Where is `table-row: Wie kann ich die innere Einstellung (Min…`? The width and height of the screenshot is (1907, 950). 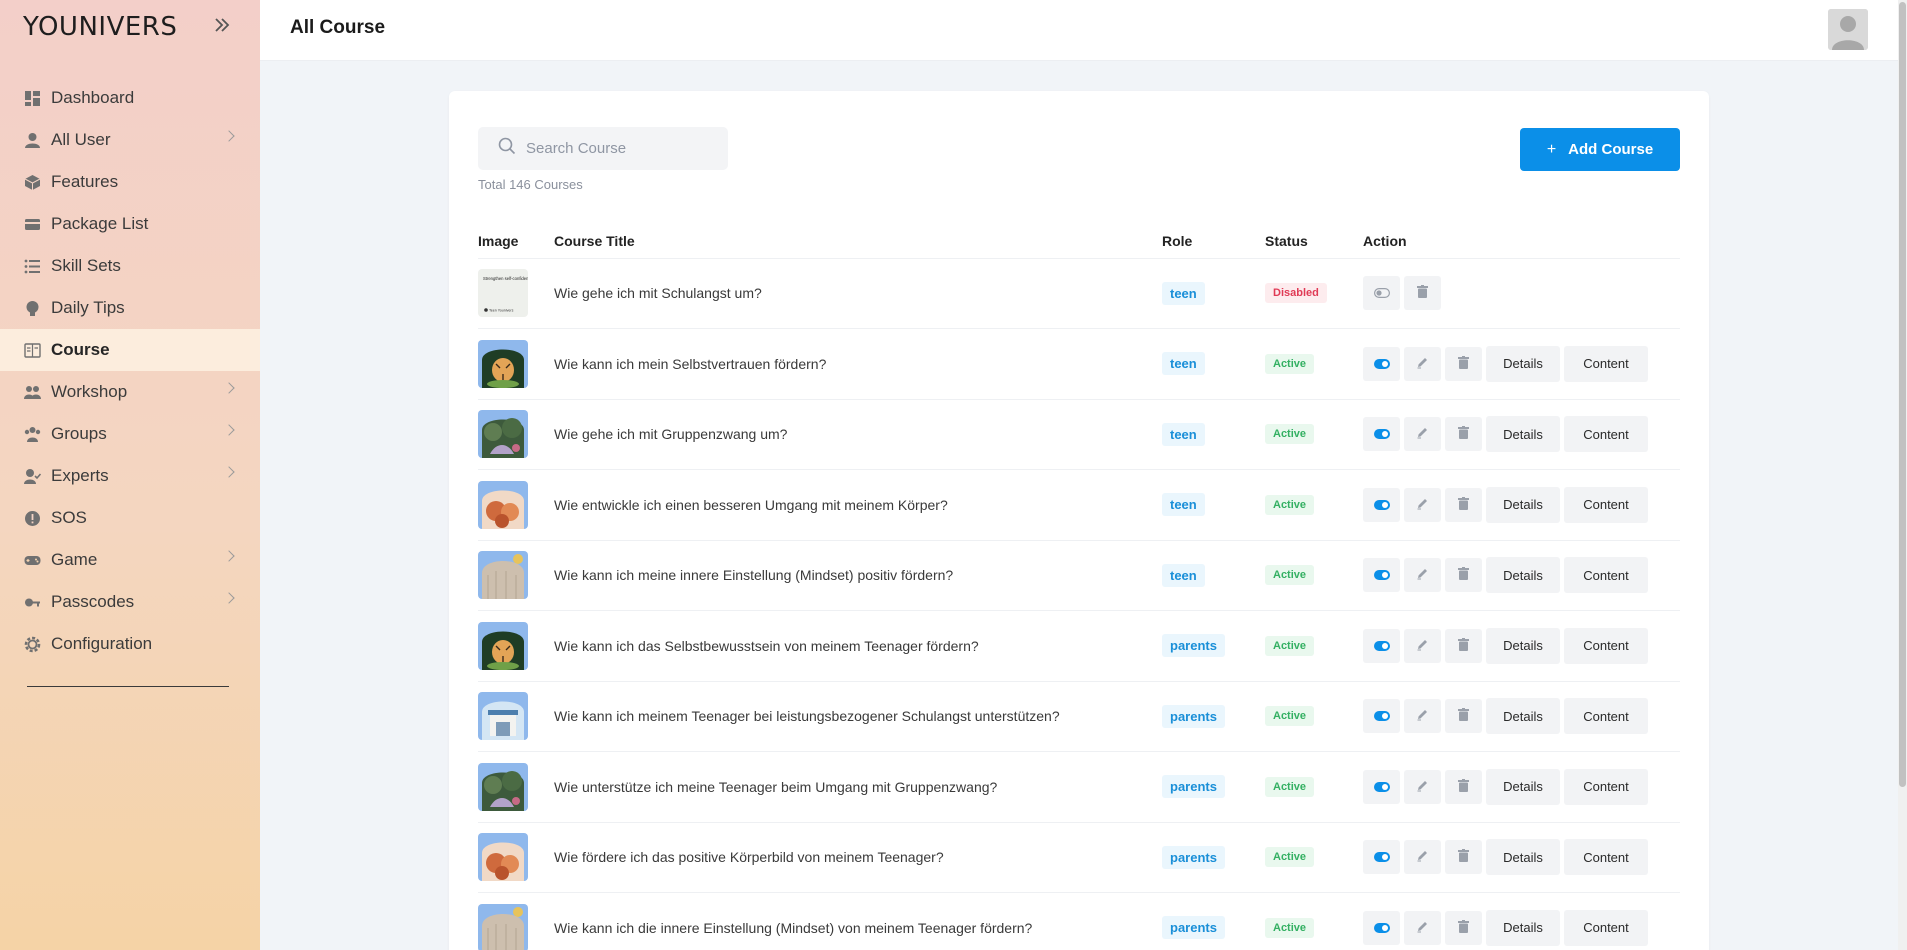
table-row: Wie kann ich die innere Einstellung (Min… is located at coordinates (1079, 921).